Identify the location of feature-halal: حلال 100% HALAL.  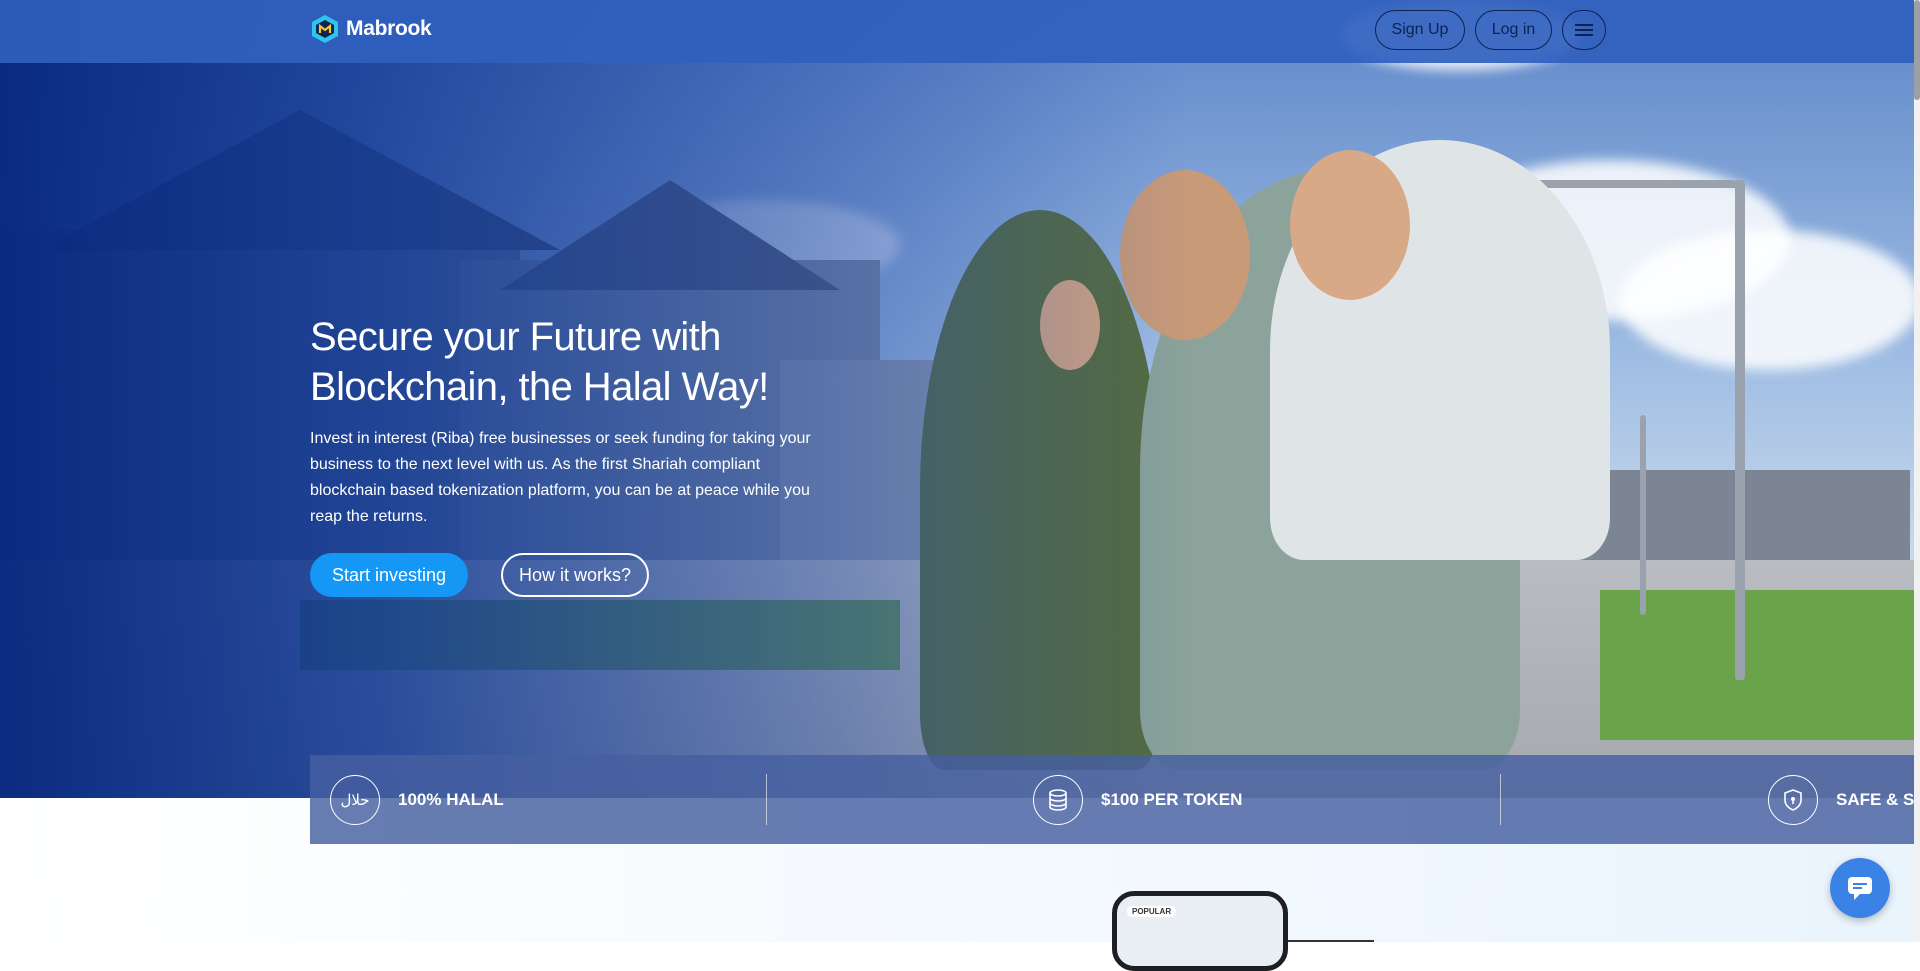
(417, 799).